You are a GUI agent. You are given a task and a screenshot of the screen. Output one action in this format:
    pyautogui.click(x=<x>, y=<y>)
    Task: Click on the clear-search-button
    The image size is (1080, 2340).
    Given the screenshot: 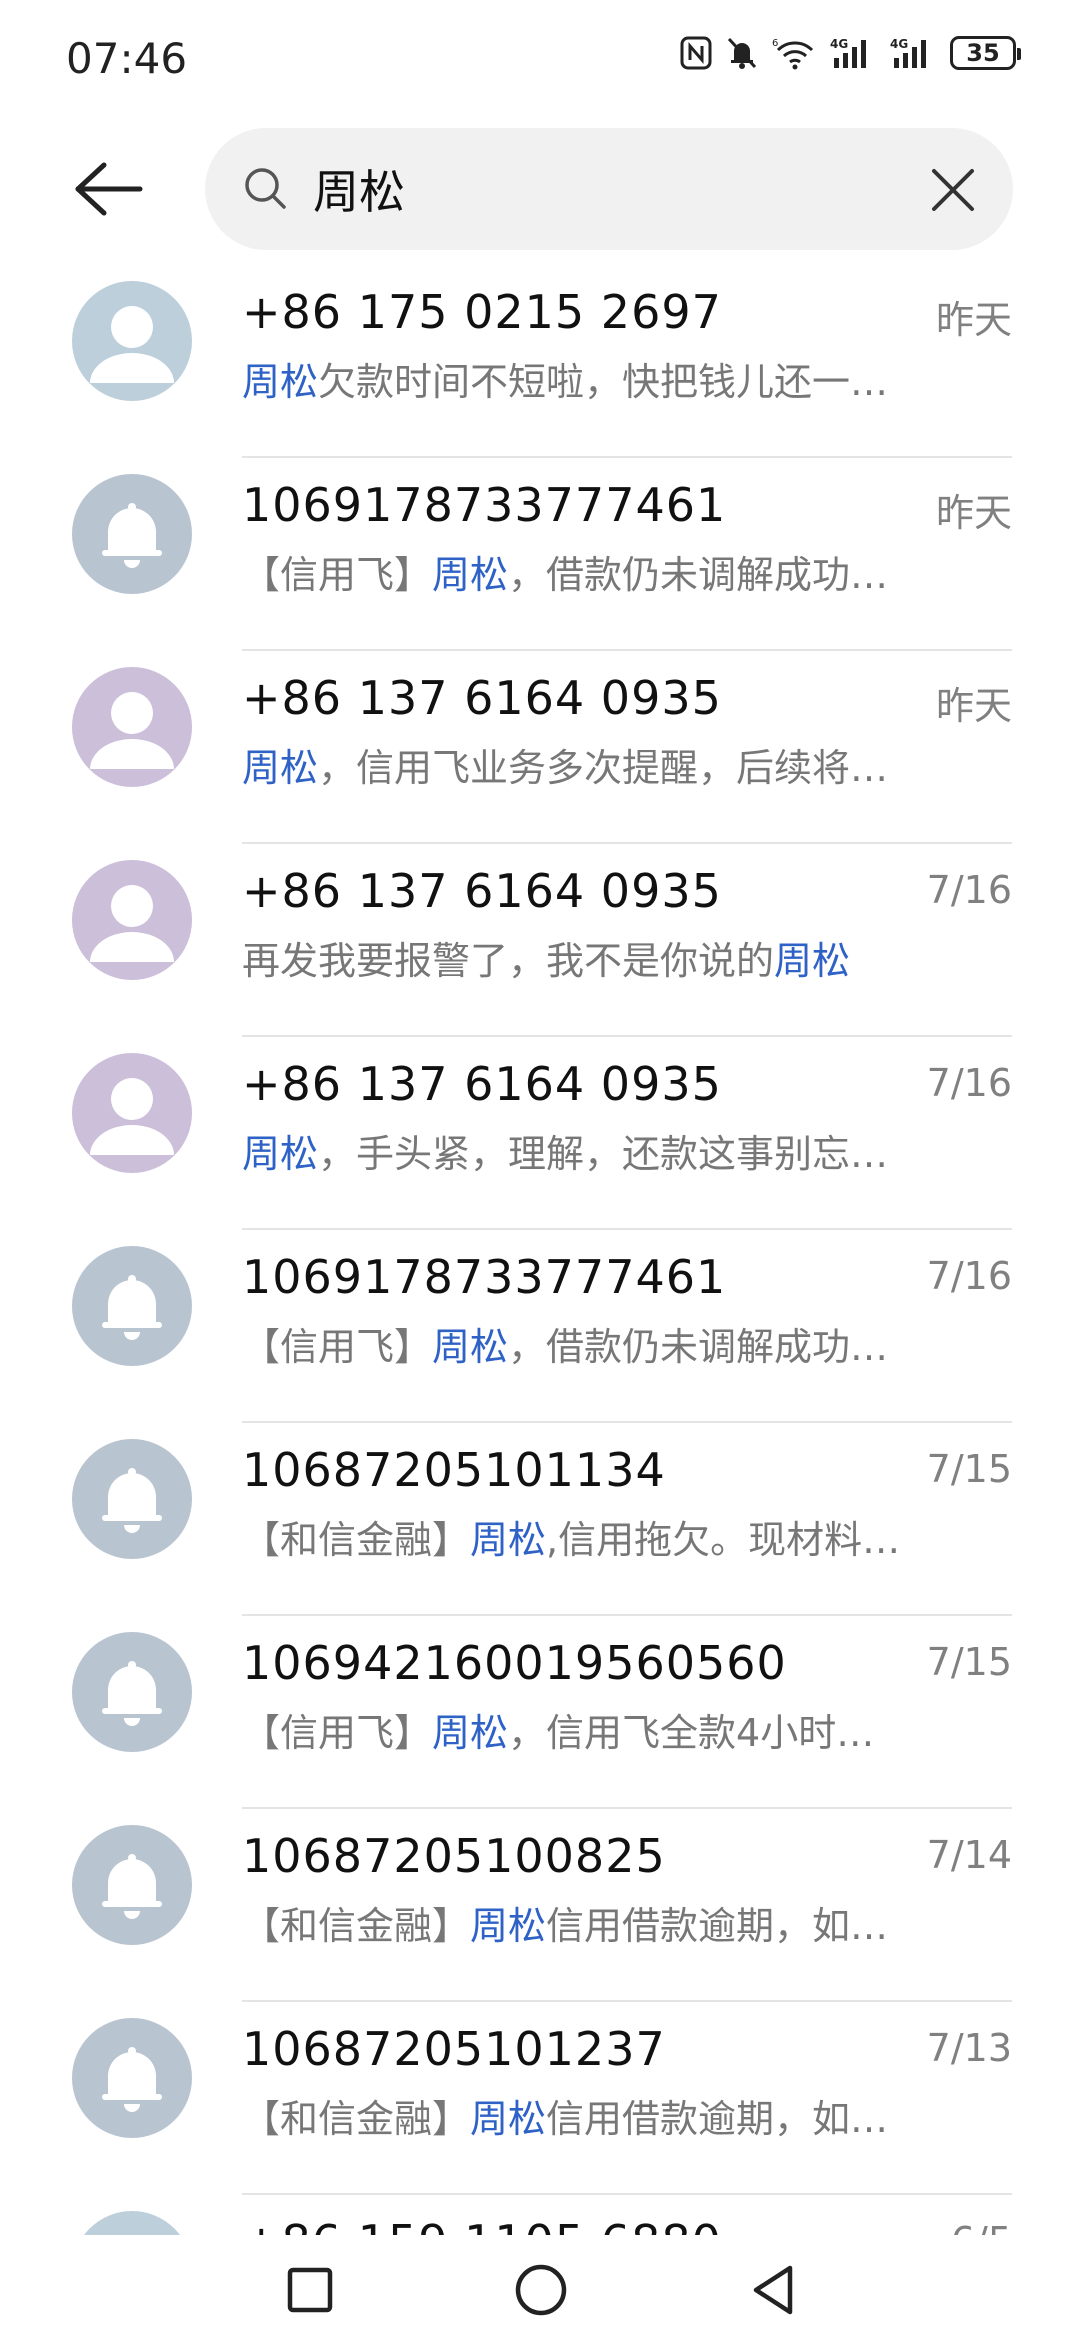 What is the action you would take?
    pyautogui.click(x=953, y=190)
    